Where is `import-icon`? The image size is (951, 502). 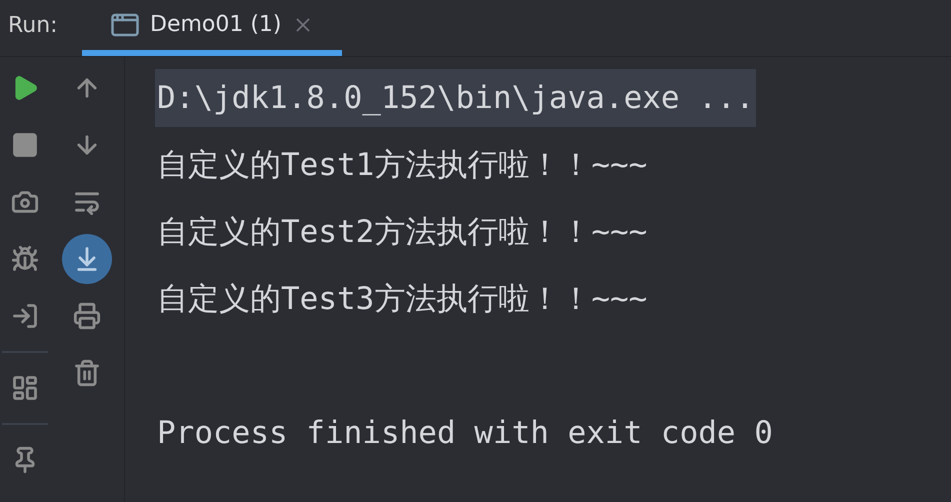 import-icon is located at coordinates (25, 316).